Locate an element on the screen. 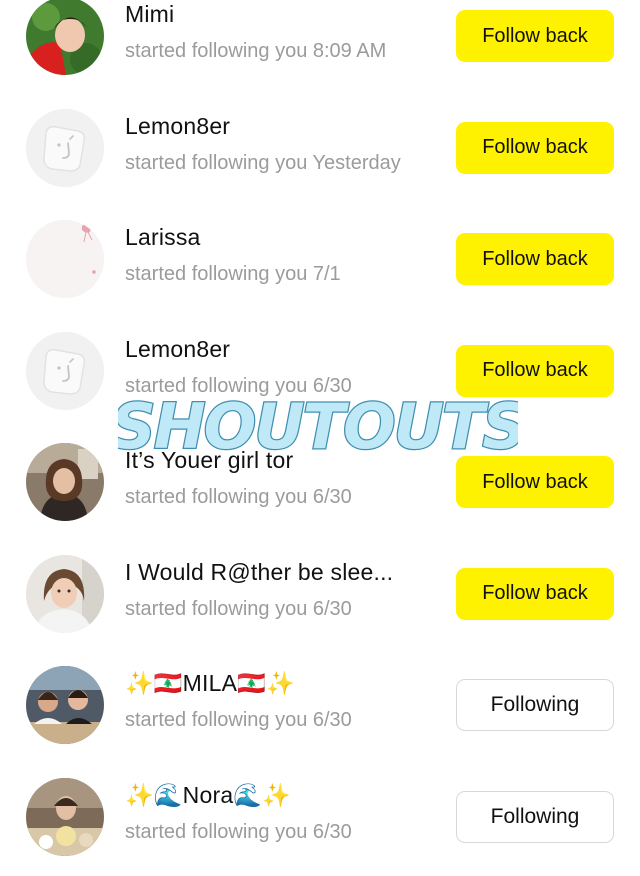  user-name: It’s Youer girl tor is located at coordinates (209, 460).